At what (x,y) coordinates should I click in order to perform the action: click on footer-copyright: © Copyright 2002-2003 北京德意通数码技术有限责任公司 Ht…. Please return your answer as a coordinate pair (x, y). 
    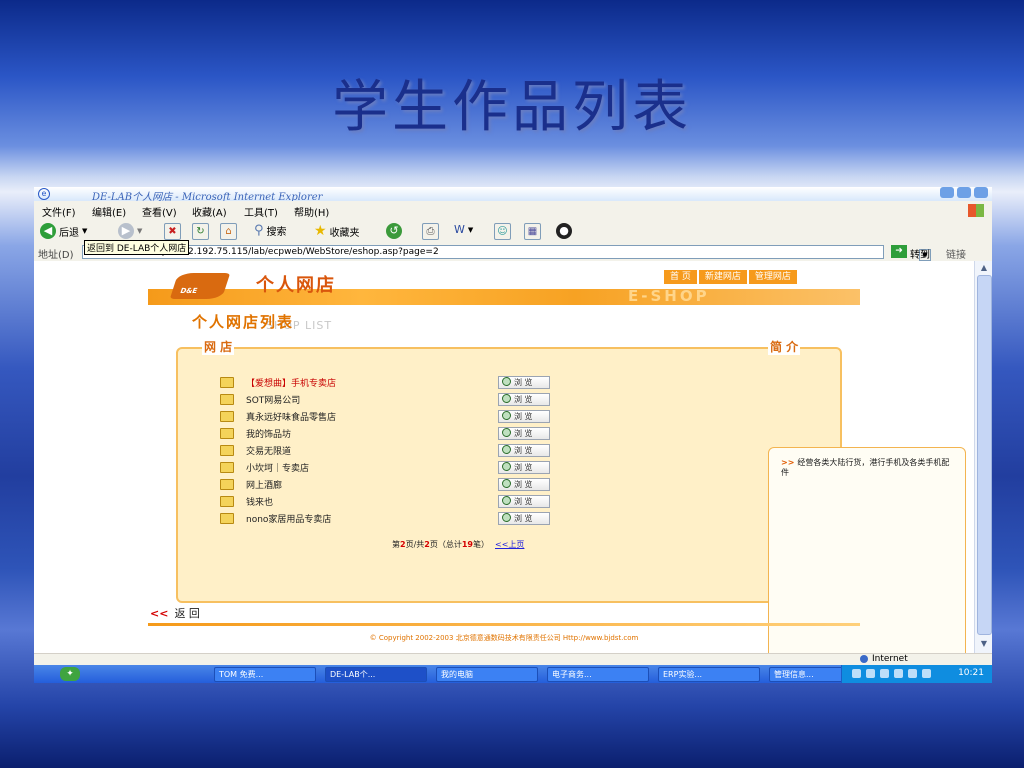
    Looking at the image, I should click on (504, 638).